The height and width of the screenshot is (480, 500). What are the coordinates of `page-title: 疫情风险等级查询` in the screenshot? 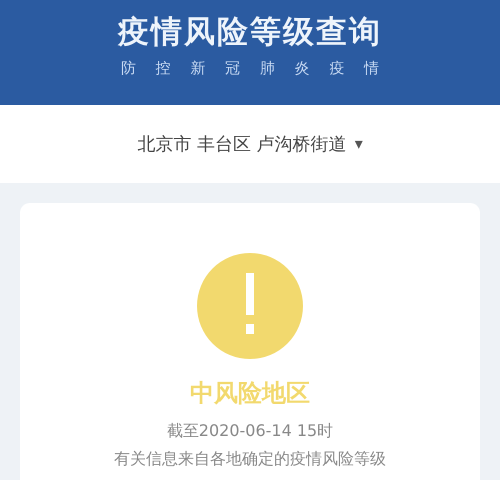 It's located at (249, 33).